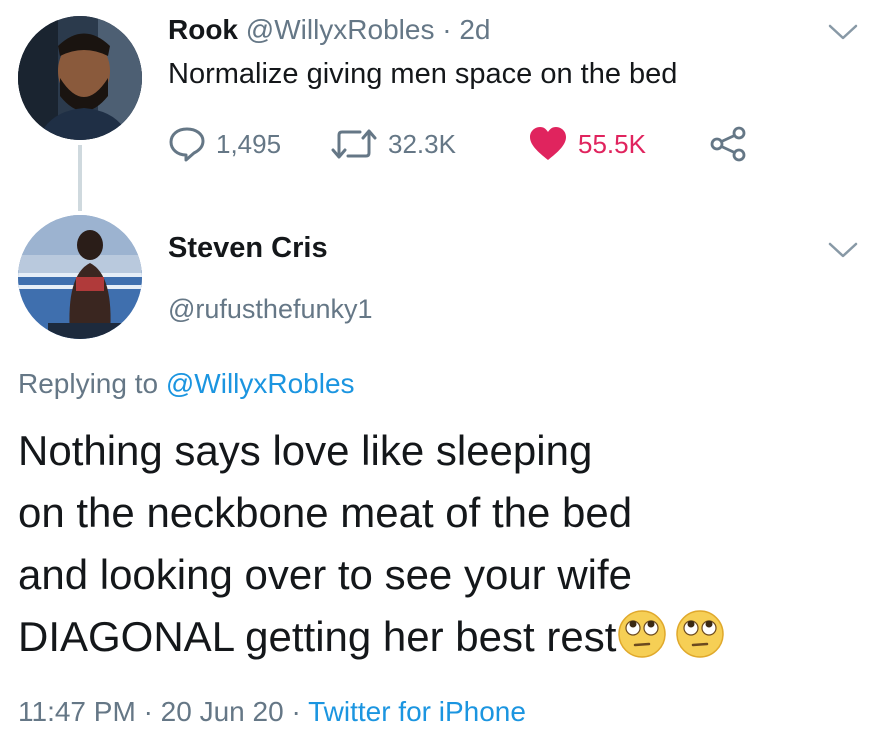 This screenshot has width=880, height=755. Describe the element at coordinates (249, 143) in the screenshot. I see `reply-count: 1,495` at that location.